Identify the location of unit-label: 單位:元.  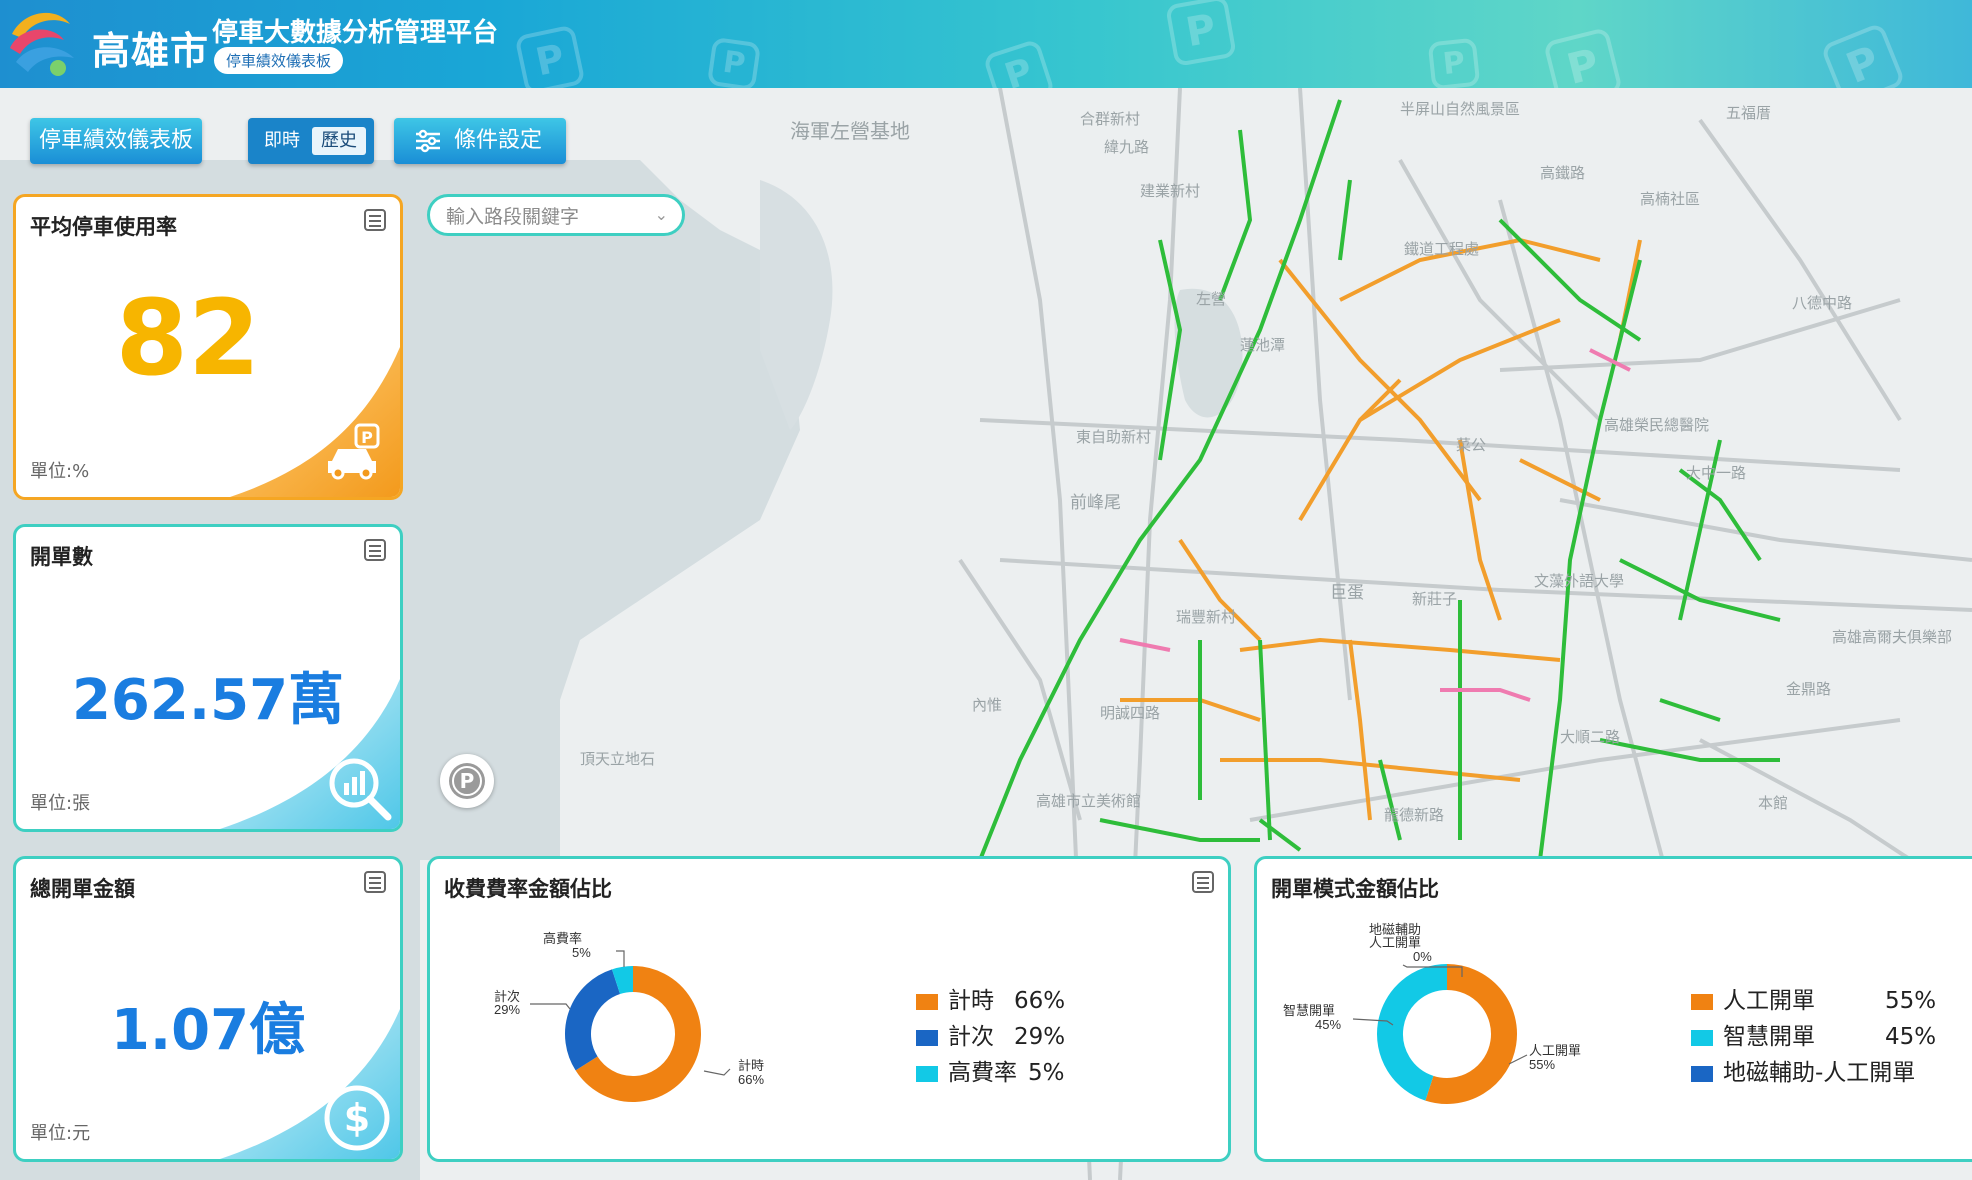
(60, 1133).